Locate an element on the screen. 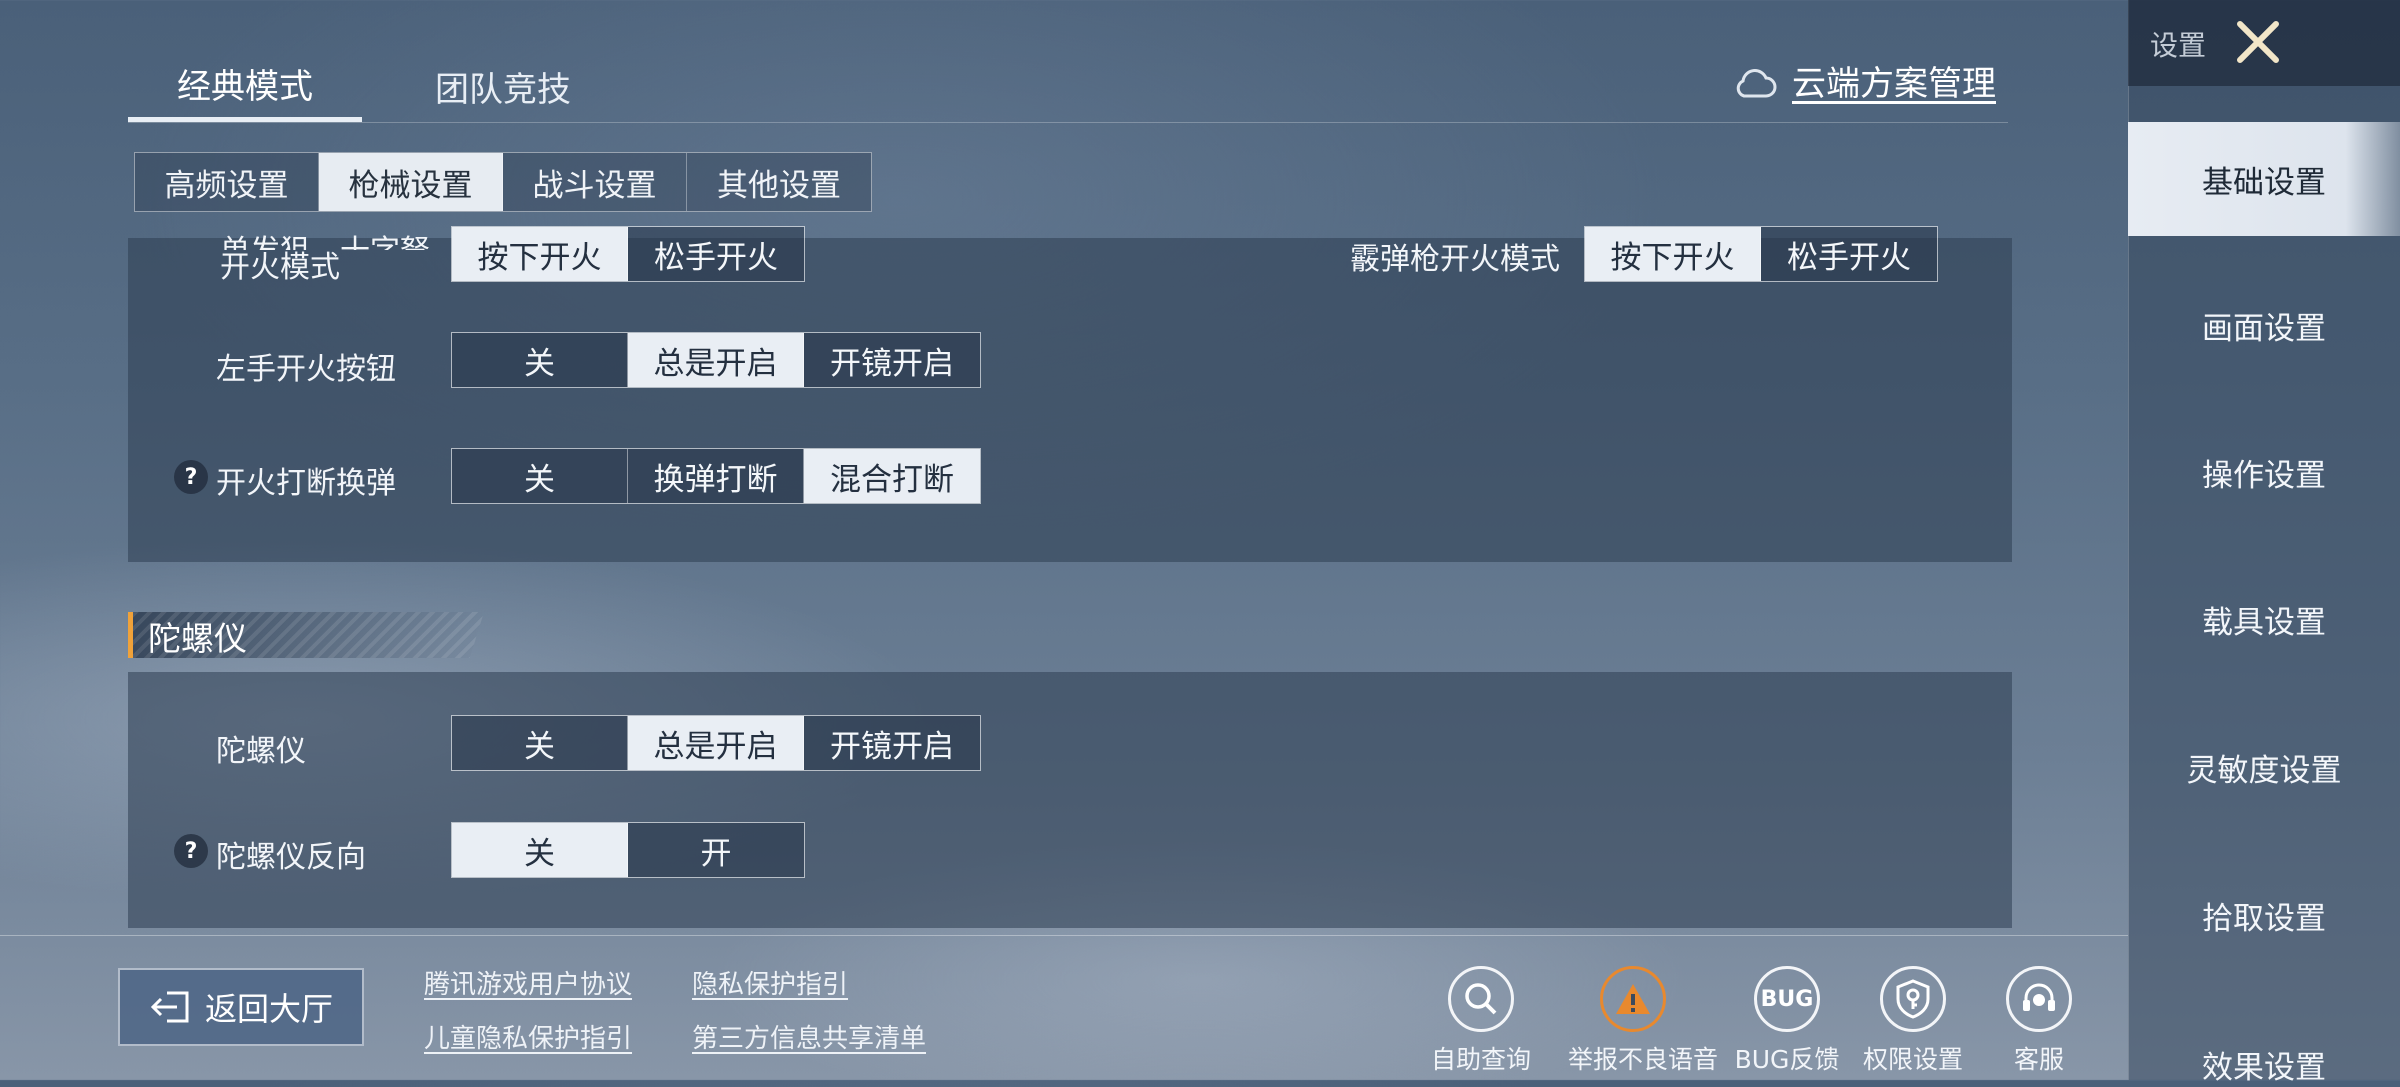 This screenshot has width=2400, height=1087. customer-service-button: 客服 is located at coordinates (2039, 1021).